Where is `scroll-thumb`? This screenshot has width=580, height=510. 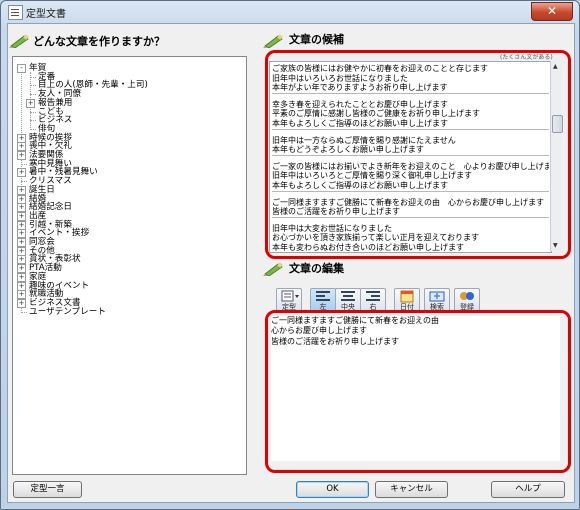
scroll-thumb is located at coordinates (557, 124).